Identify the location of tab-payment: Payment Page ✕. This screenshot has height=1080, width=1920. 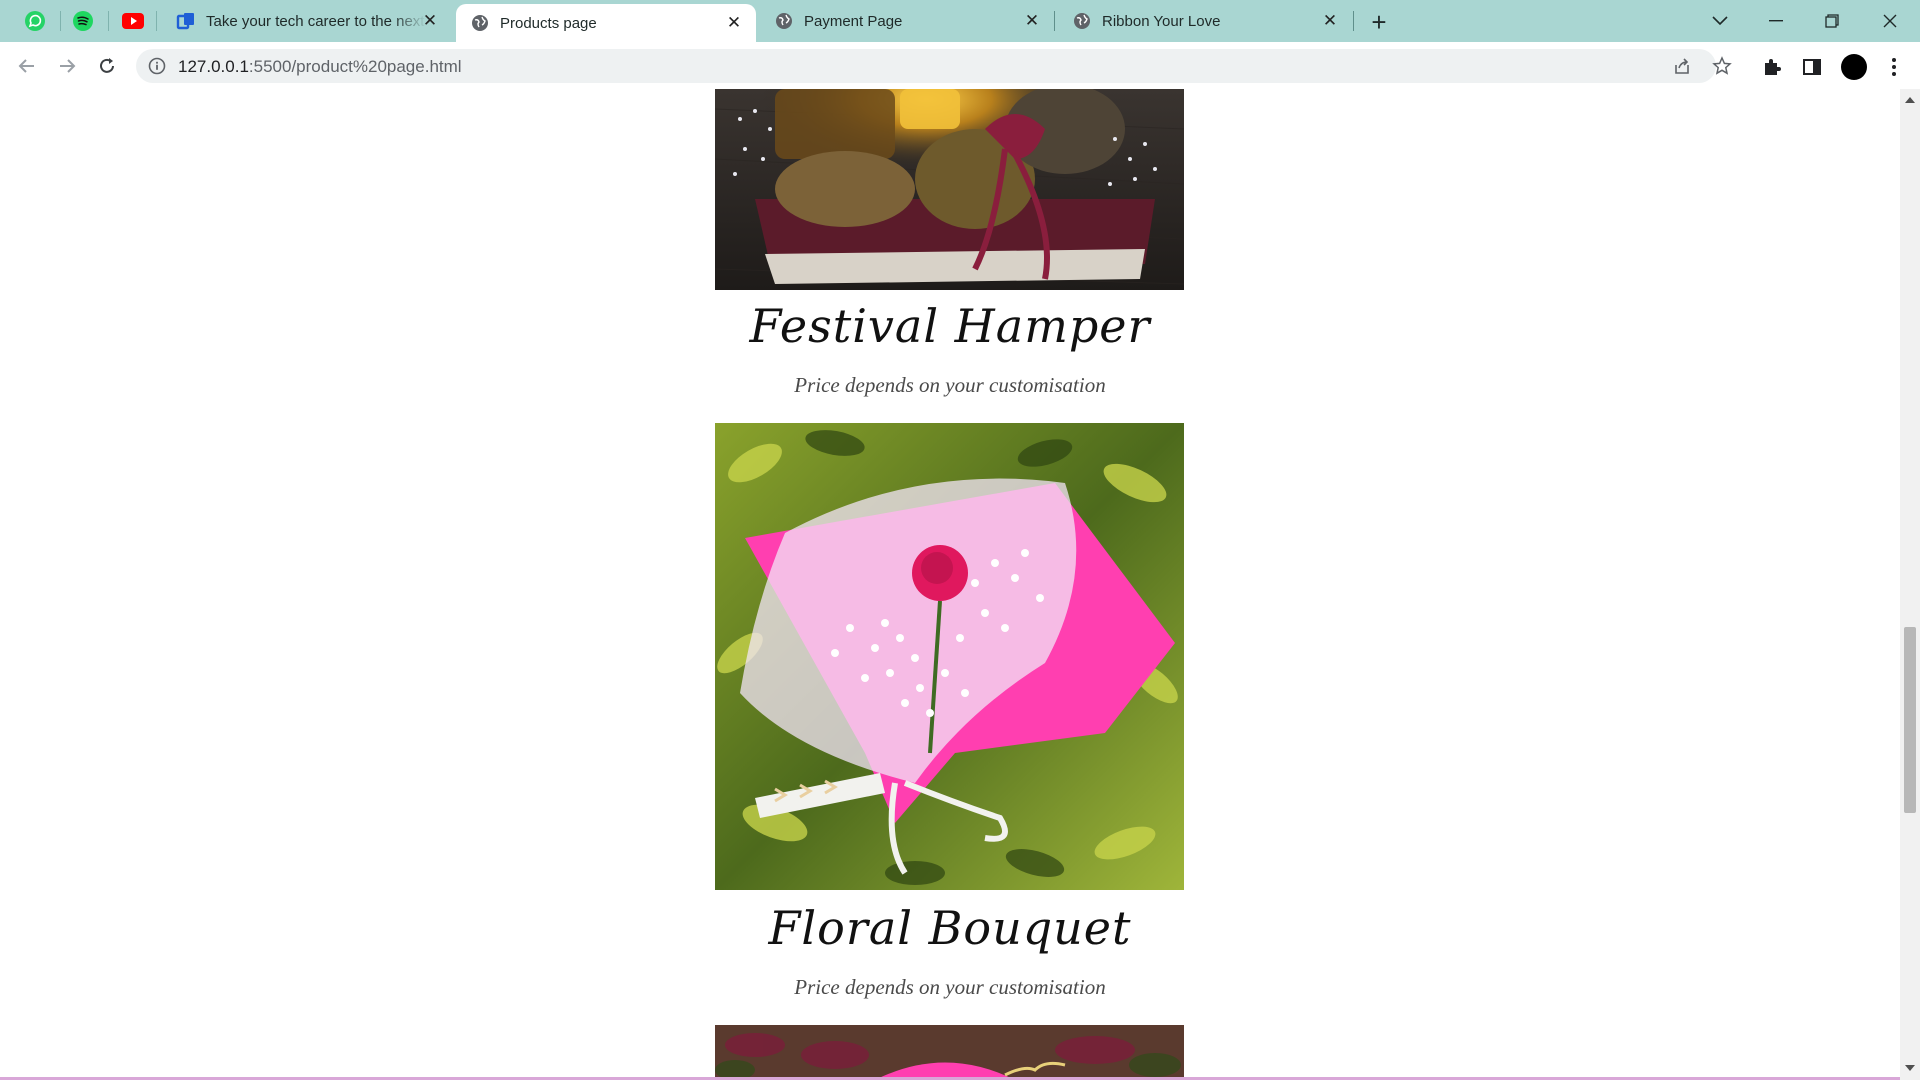
(907, 21).